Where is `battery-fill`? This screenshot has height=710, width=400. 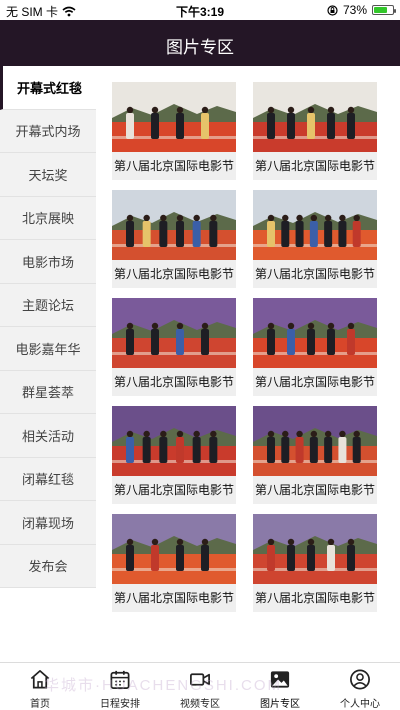 battery-fill is located at coordinates (381, 10).